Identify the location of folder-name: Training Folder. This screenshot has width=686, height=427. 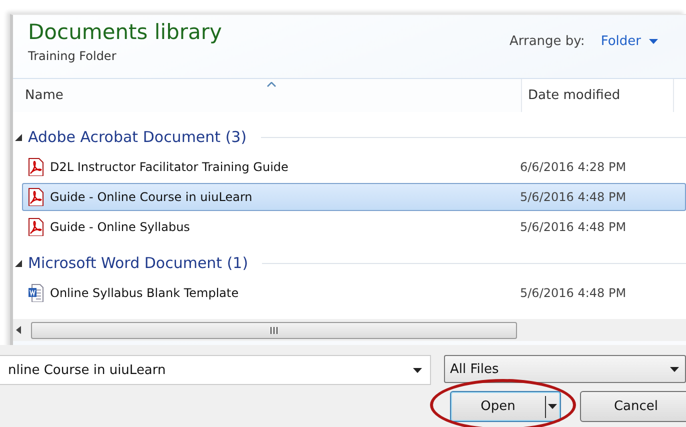
(73, 56).